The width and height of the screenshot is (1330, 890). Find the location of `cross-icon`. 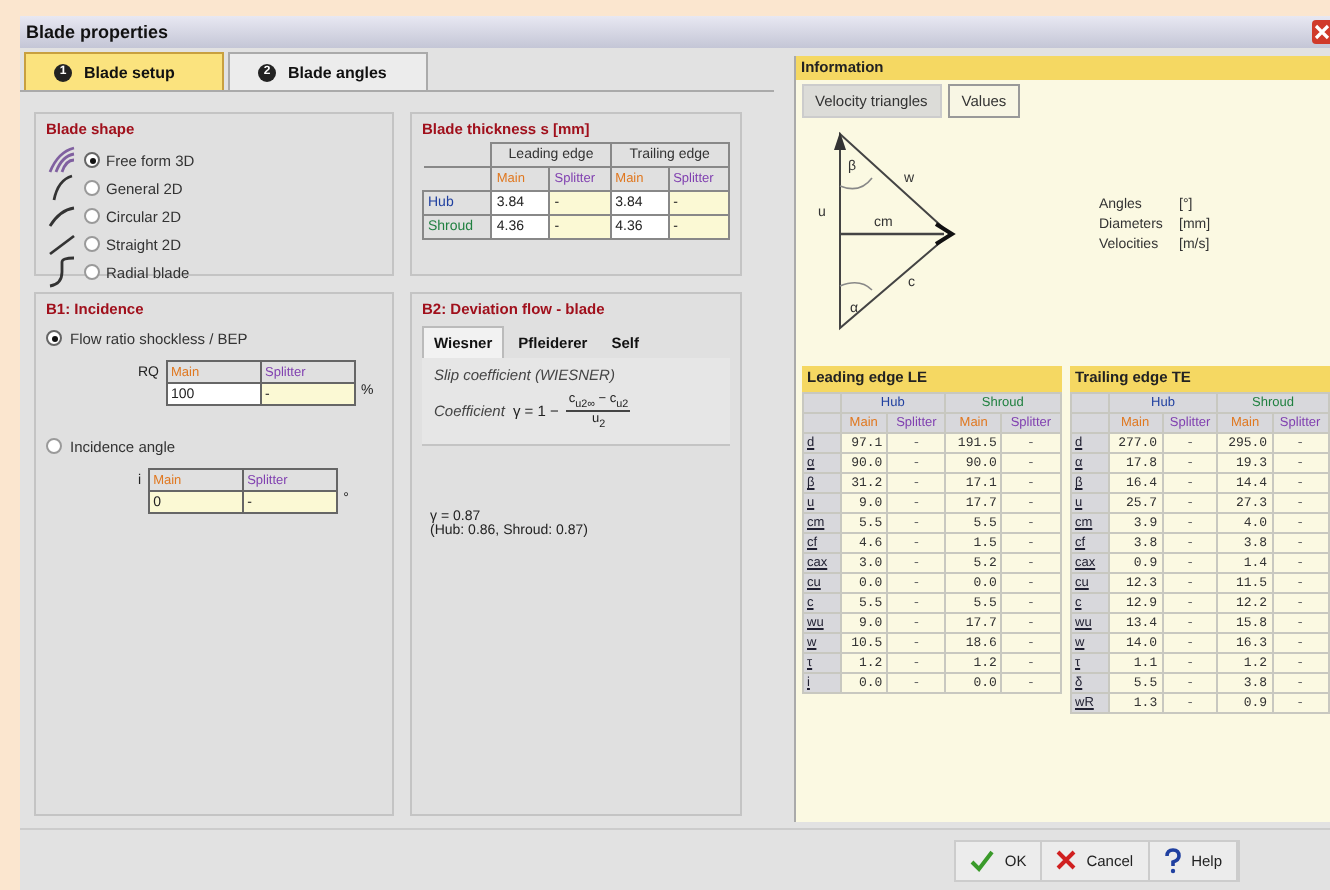

cross-icon is located at coordinates (1066, 860).